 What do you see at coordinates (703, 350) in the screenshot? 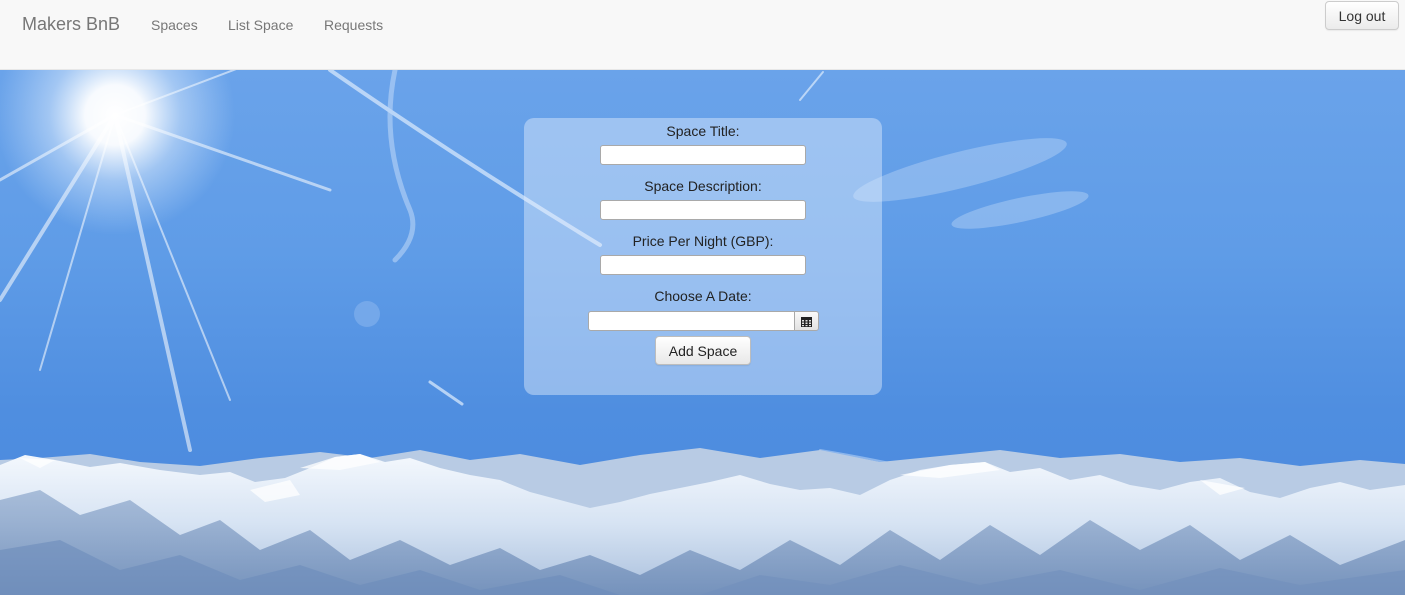
I see `add-space-button: Add Space` at bounding box center [703, 350].